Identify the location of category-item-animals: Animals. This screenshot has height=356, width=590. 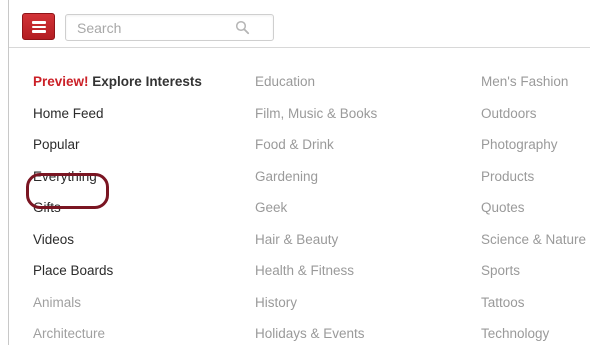
(117, 309).